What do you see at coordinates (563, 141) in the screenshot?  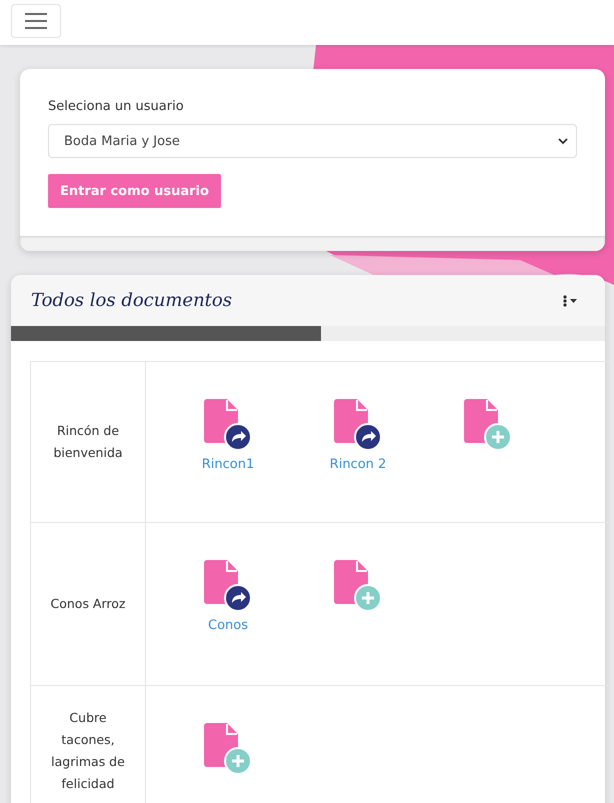 I see `chevron-down-icon` at bounding box center [563, 141].